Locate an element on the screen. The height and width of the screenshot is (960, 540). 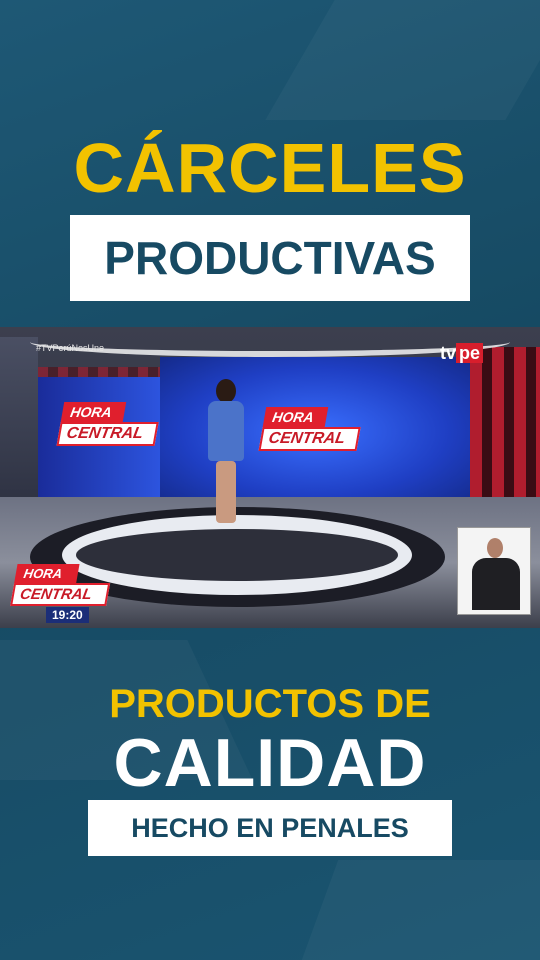
news-anchor is located at coordinates (226, 454).